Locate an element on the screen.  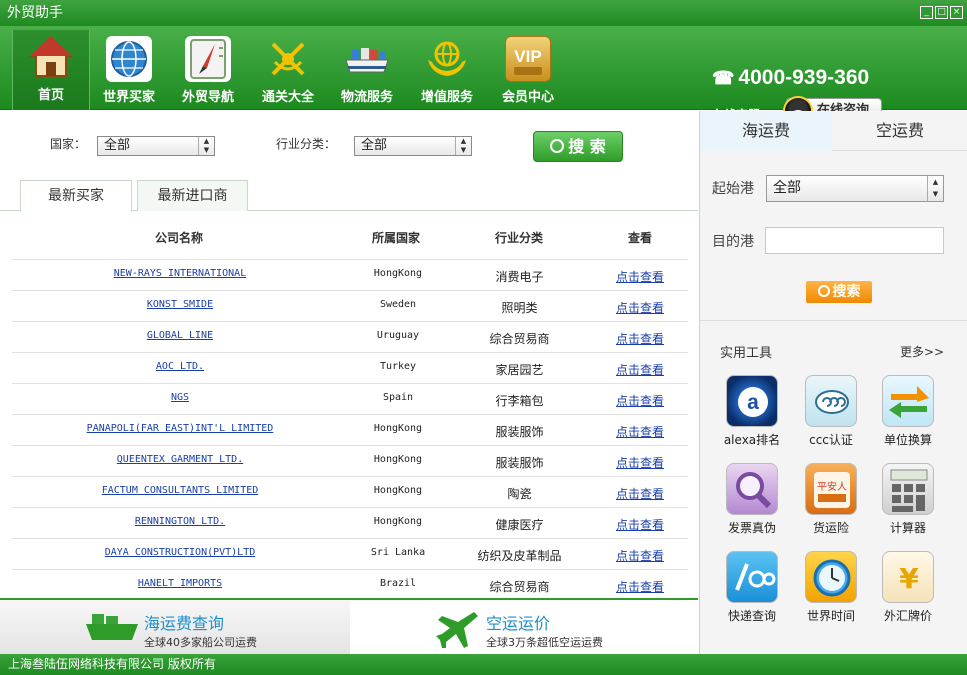
country-cell: Uruguay is located at coordinates (398, 335).